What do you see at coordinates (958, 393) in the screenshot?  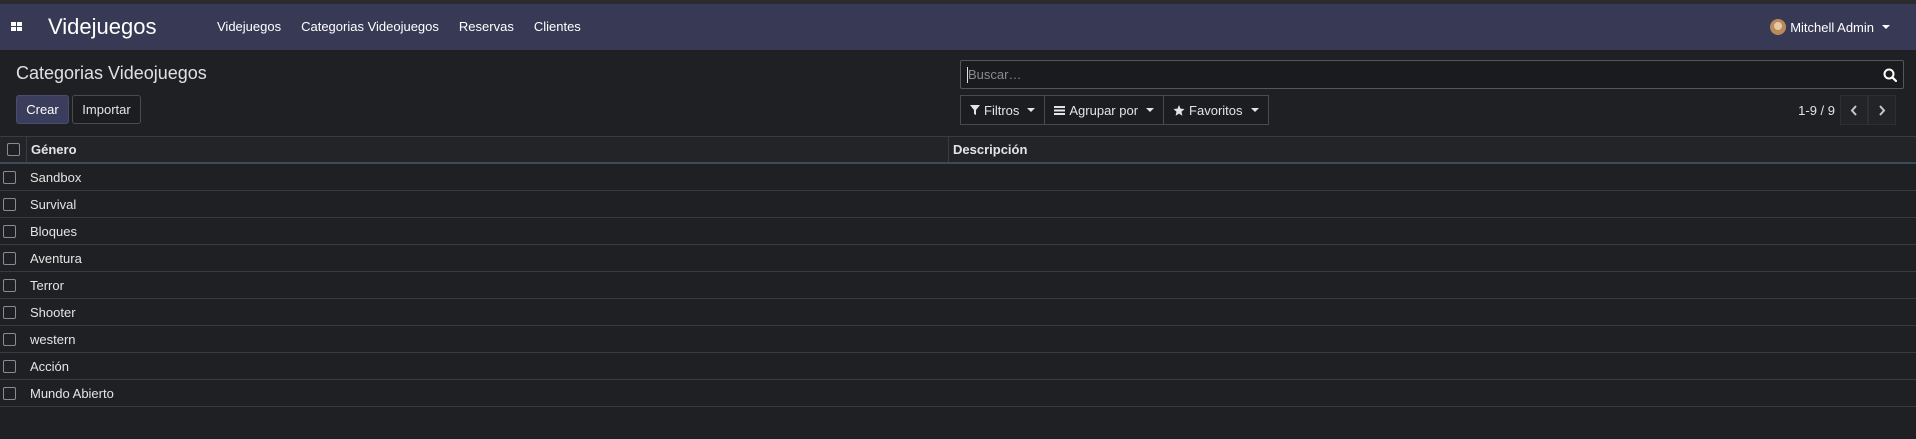 I see `table-row: Mundo Abierto` at bounding box center [958, 393].